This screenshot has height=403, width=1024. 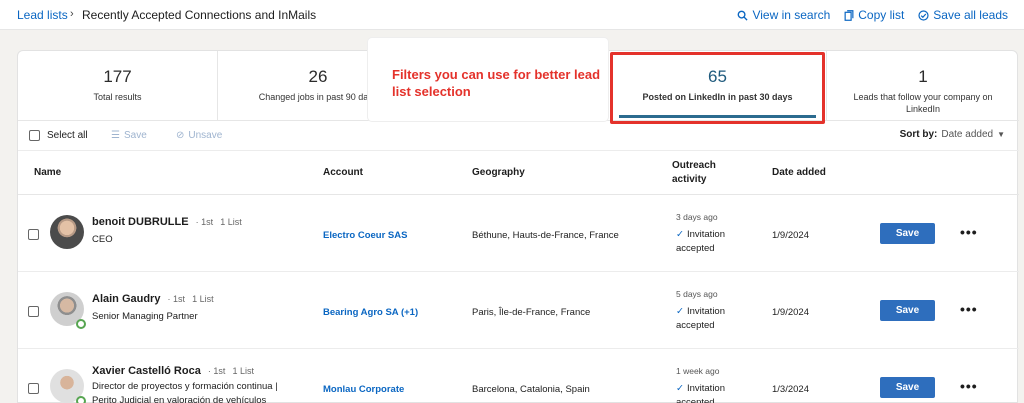 I want to click on filter-count: 177, so click(x=117, y=76).